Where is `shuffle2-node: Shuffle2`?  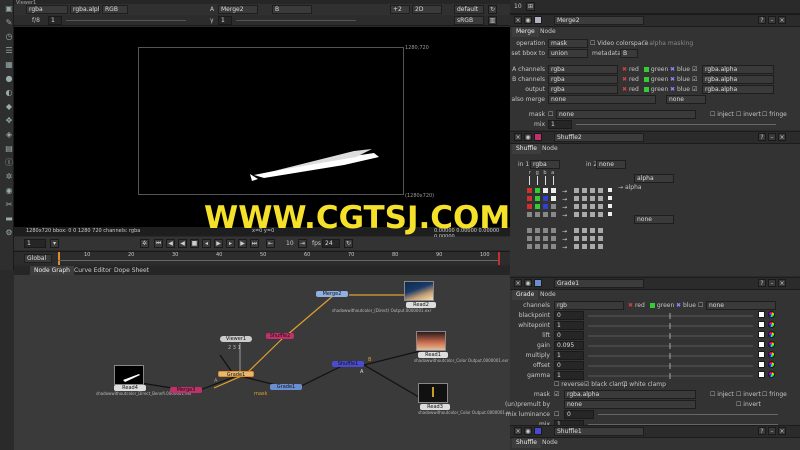 shuffle2-node: Shuffle2 is located at coordinates (280, 336).